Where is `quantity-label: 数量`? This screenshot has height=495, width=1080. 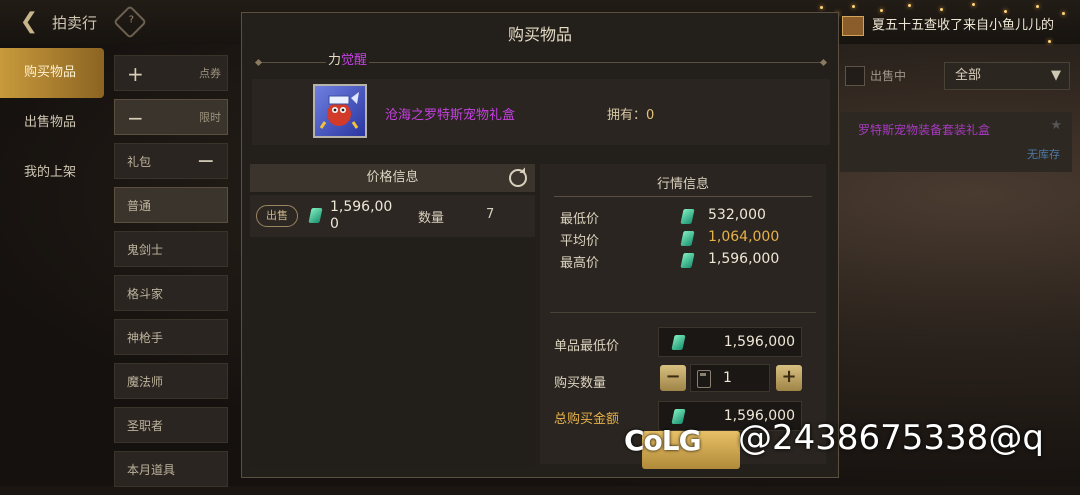
quantity-label: 数量 is located at coordinates (431, 218).